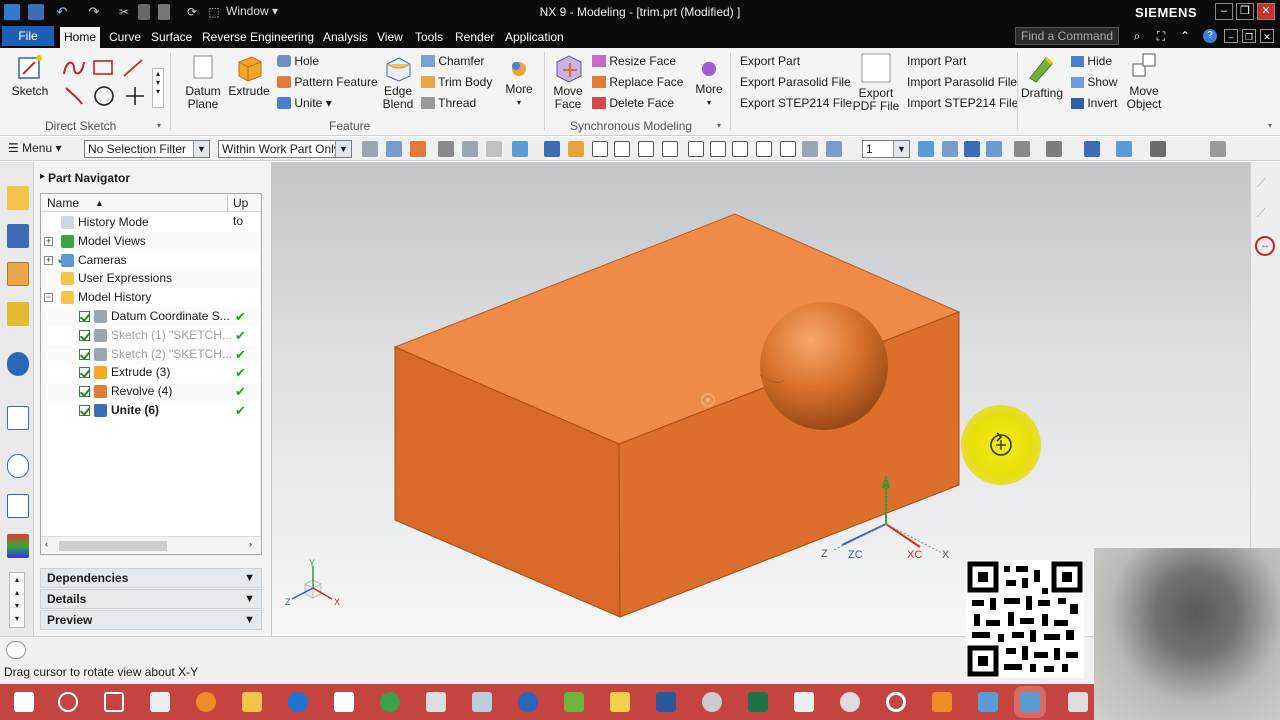  Describe the element at coordinates (1224, 11) in the screenshot. I see `minimize-button: –` at that location.